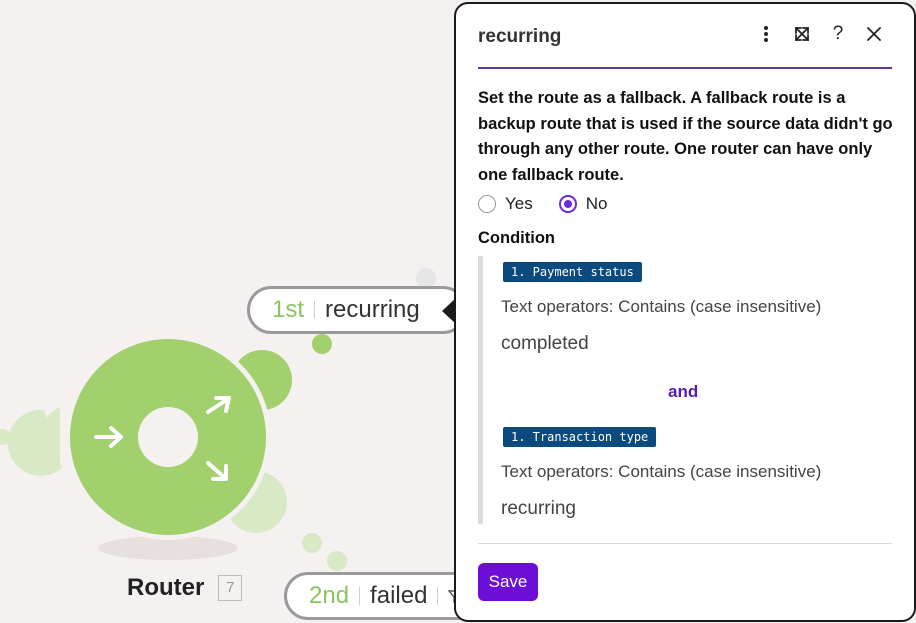 This screenshot has height=623, width=916. I want to click on condition-field-pill: 1. Transaction type, so click(580, 437).